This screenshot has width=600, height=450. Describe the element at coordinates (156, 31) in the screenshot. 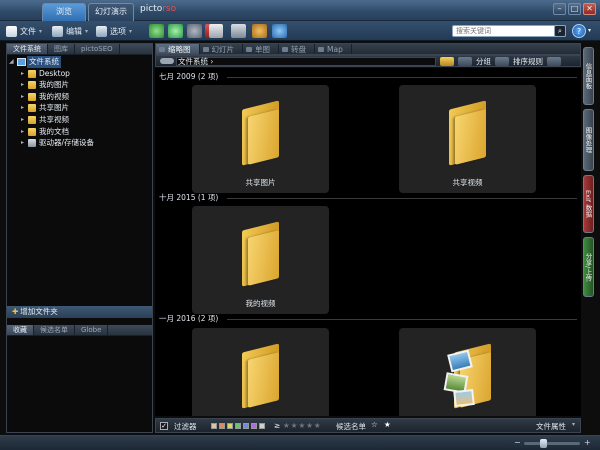

I see `import-icon` at that location.